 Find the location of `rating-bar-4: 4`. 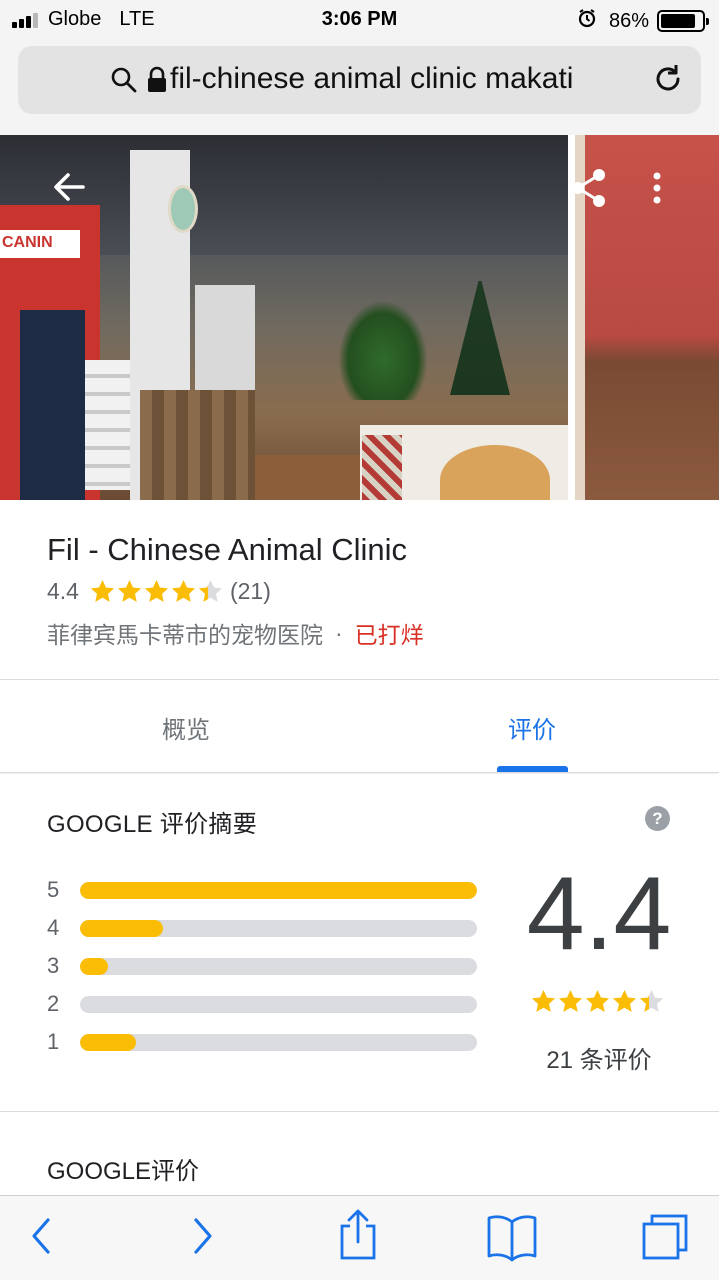

rating-bar-4: 4 is located at coordinates (262, 927).